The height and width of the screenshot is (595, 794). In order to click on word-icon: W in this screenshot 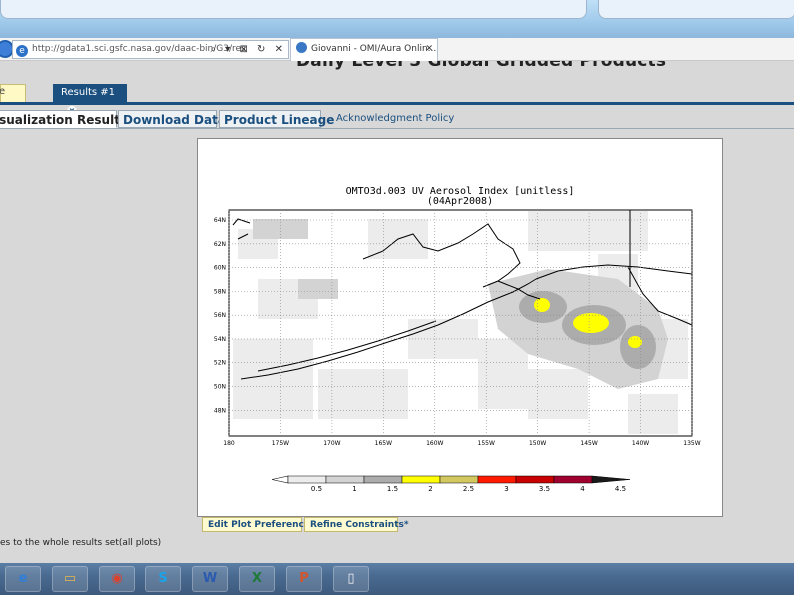, I will do `click(210, 579)`.